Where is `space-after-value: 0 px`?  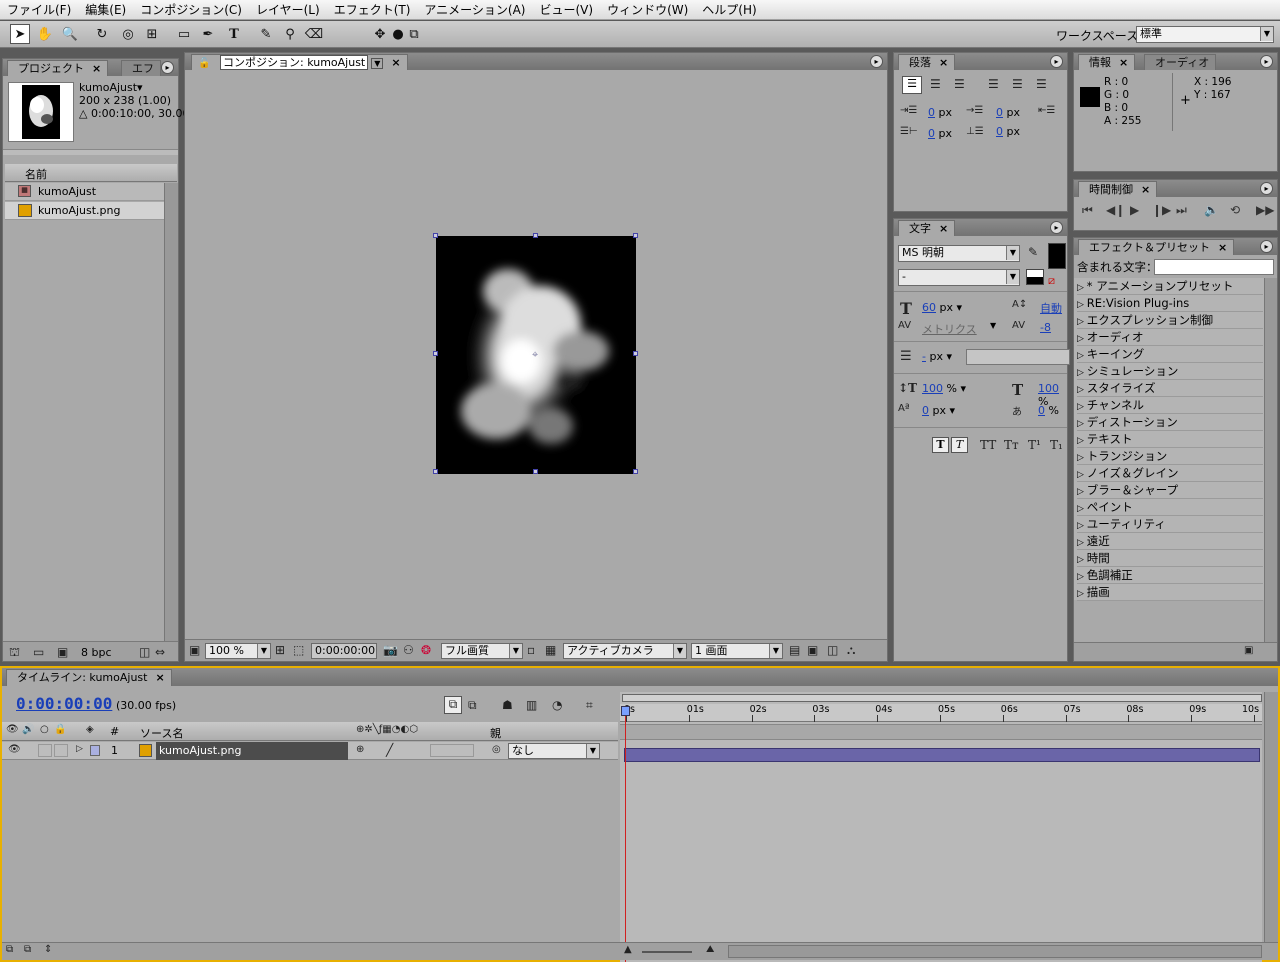
space-after-value: 0 px is located at coordinates (1008, 131).